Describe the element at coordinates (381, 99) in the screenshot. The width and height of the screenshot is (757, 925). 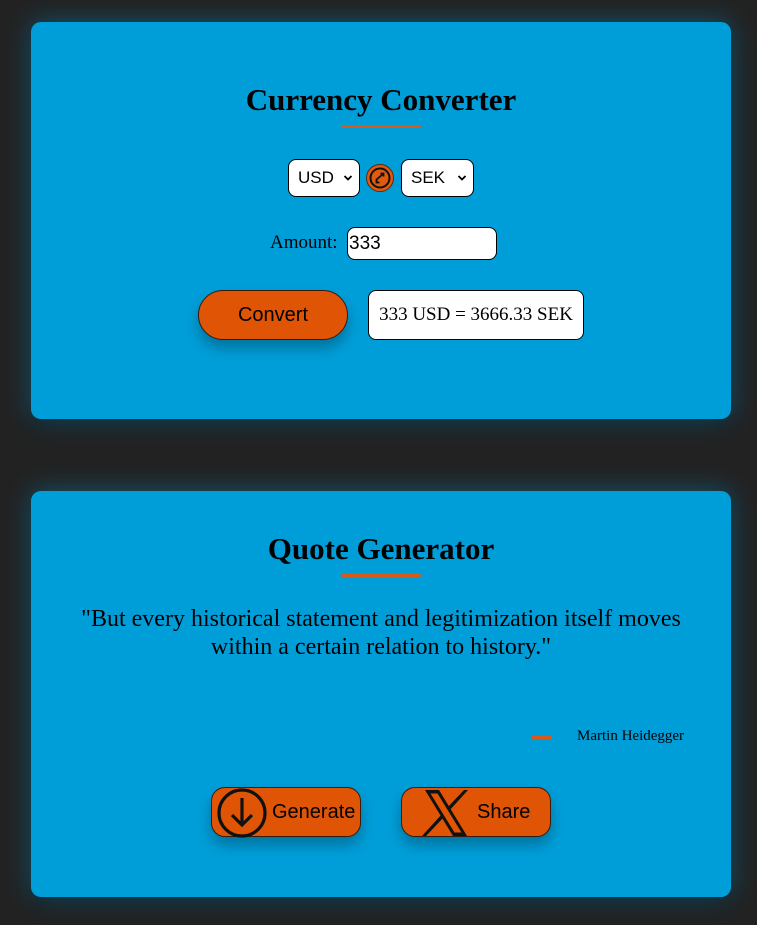
I see `currency-converter-title: Currency Converter` at that location.